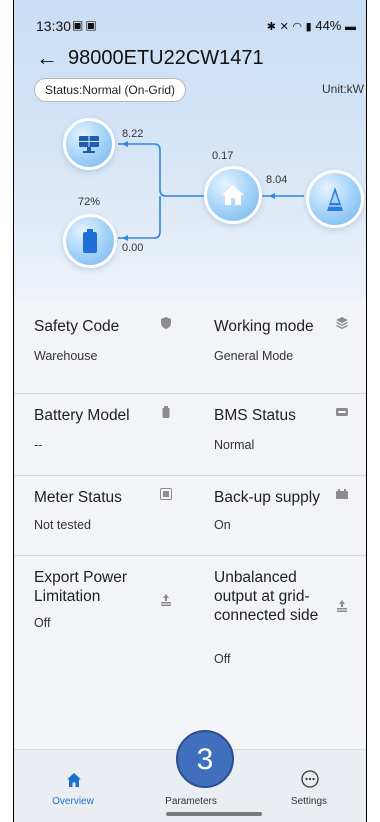 This screenshot has height=822, width=380. Describe the element at coordinates (139, 217) in the screenshot. I see `battery-flow-line` at that location.